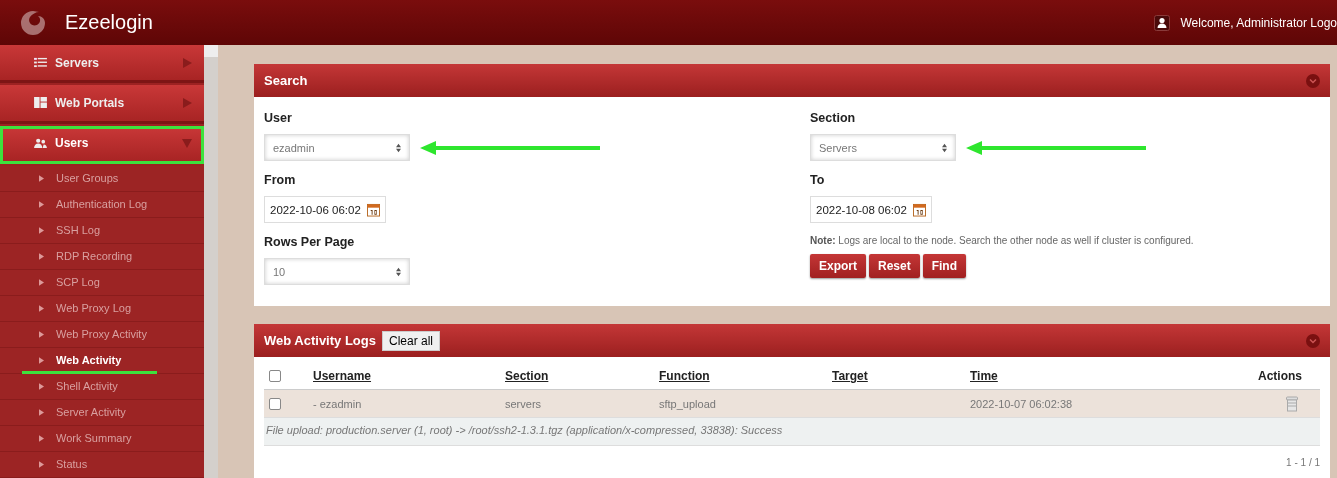 Image resolution: width=1337 pixels, height=478 pixels. I want to click on select-field: ezadmin, so click(337, 147).